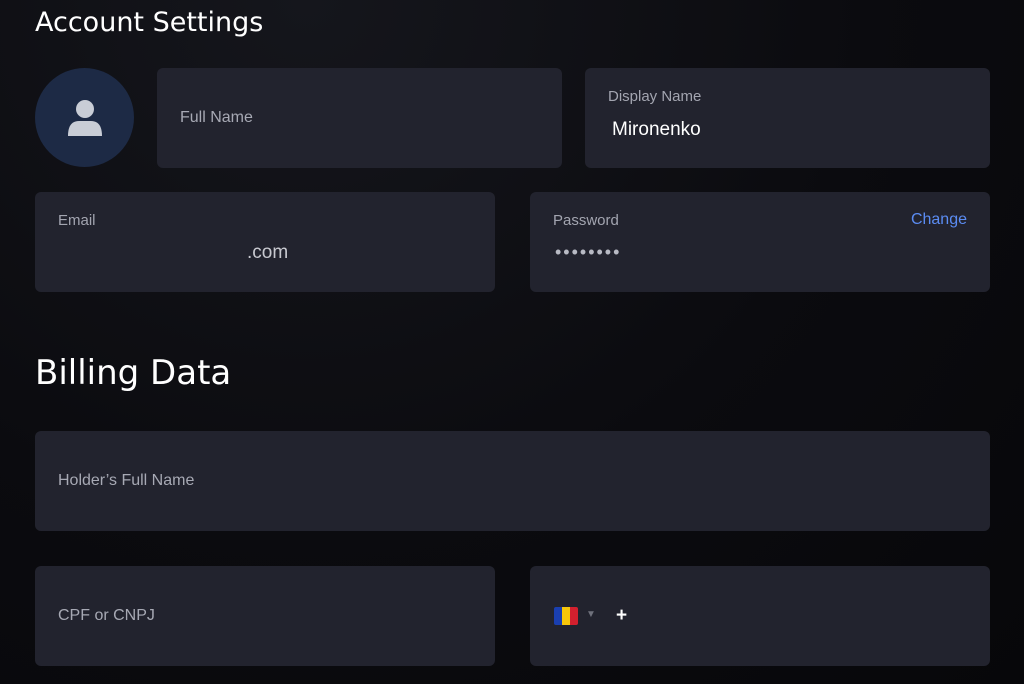 This screenshot has height=684, width=1024. I want to click on user-icon, so click(84, 117).